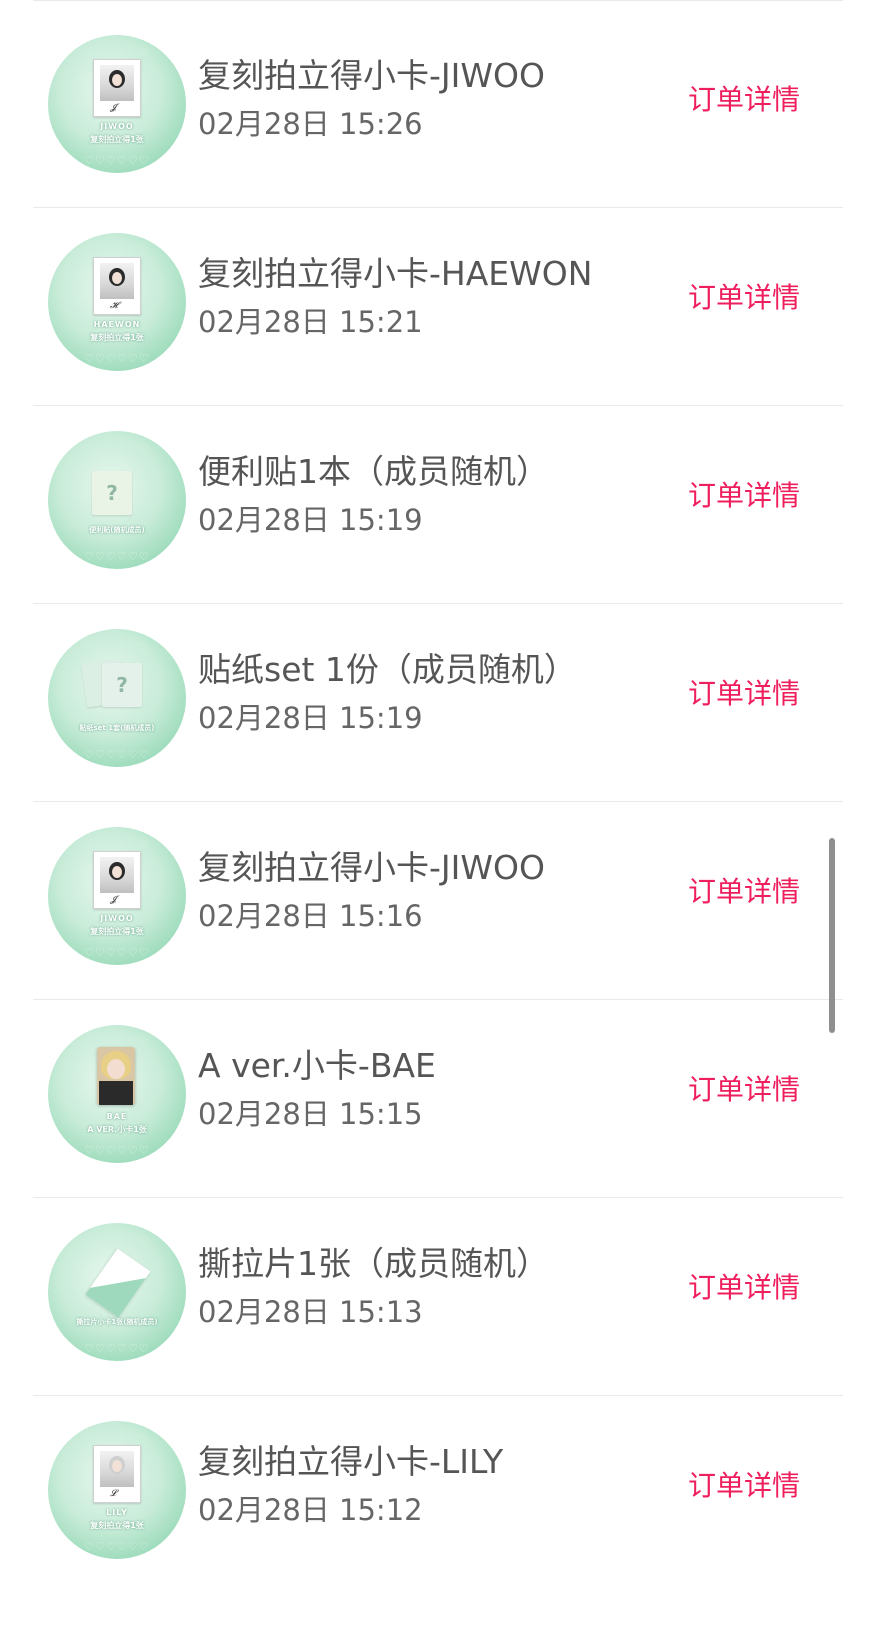  I want to click on order-title: 复刻拍立得小卡-LILY, so click(351, 1461).